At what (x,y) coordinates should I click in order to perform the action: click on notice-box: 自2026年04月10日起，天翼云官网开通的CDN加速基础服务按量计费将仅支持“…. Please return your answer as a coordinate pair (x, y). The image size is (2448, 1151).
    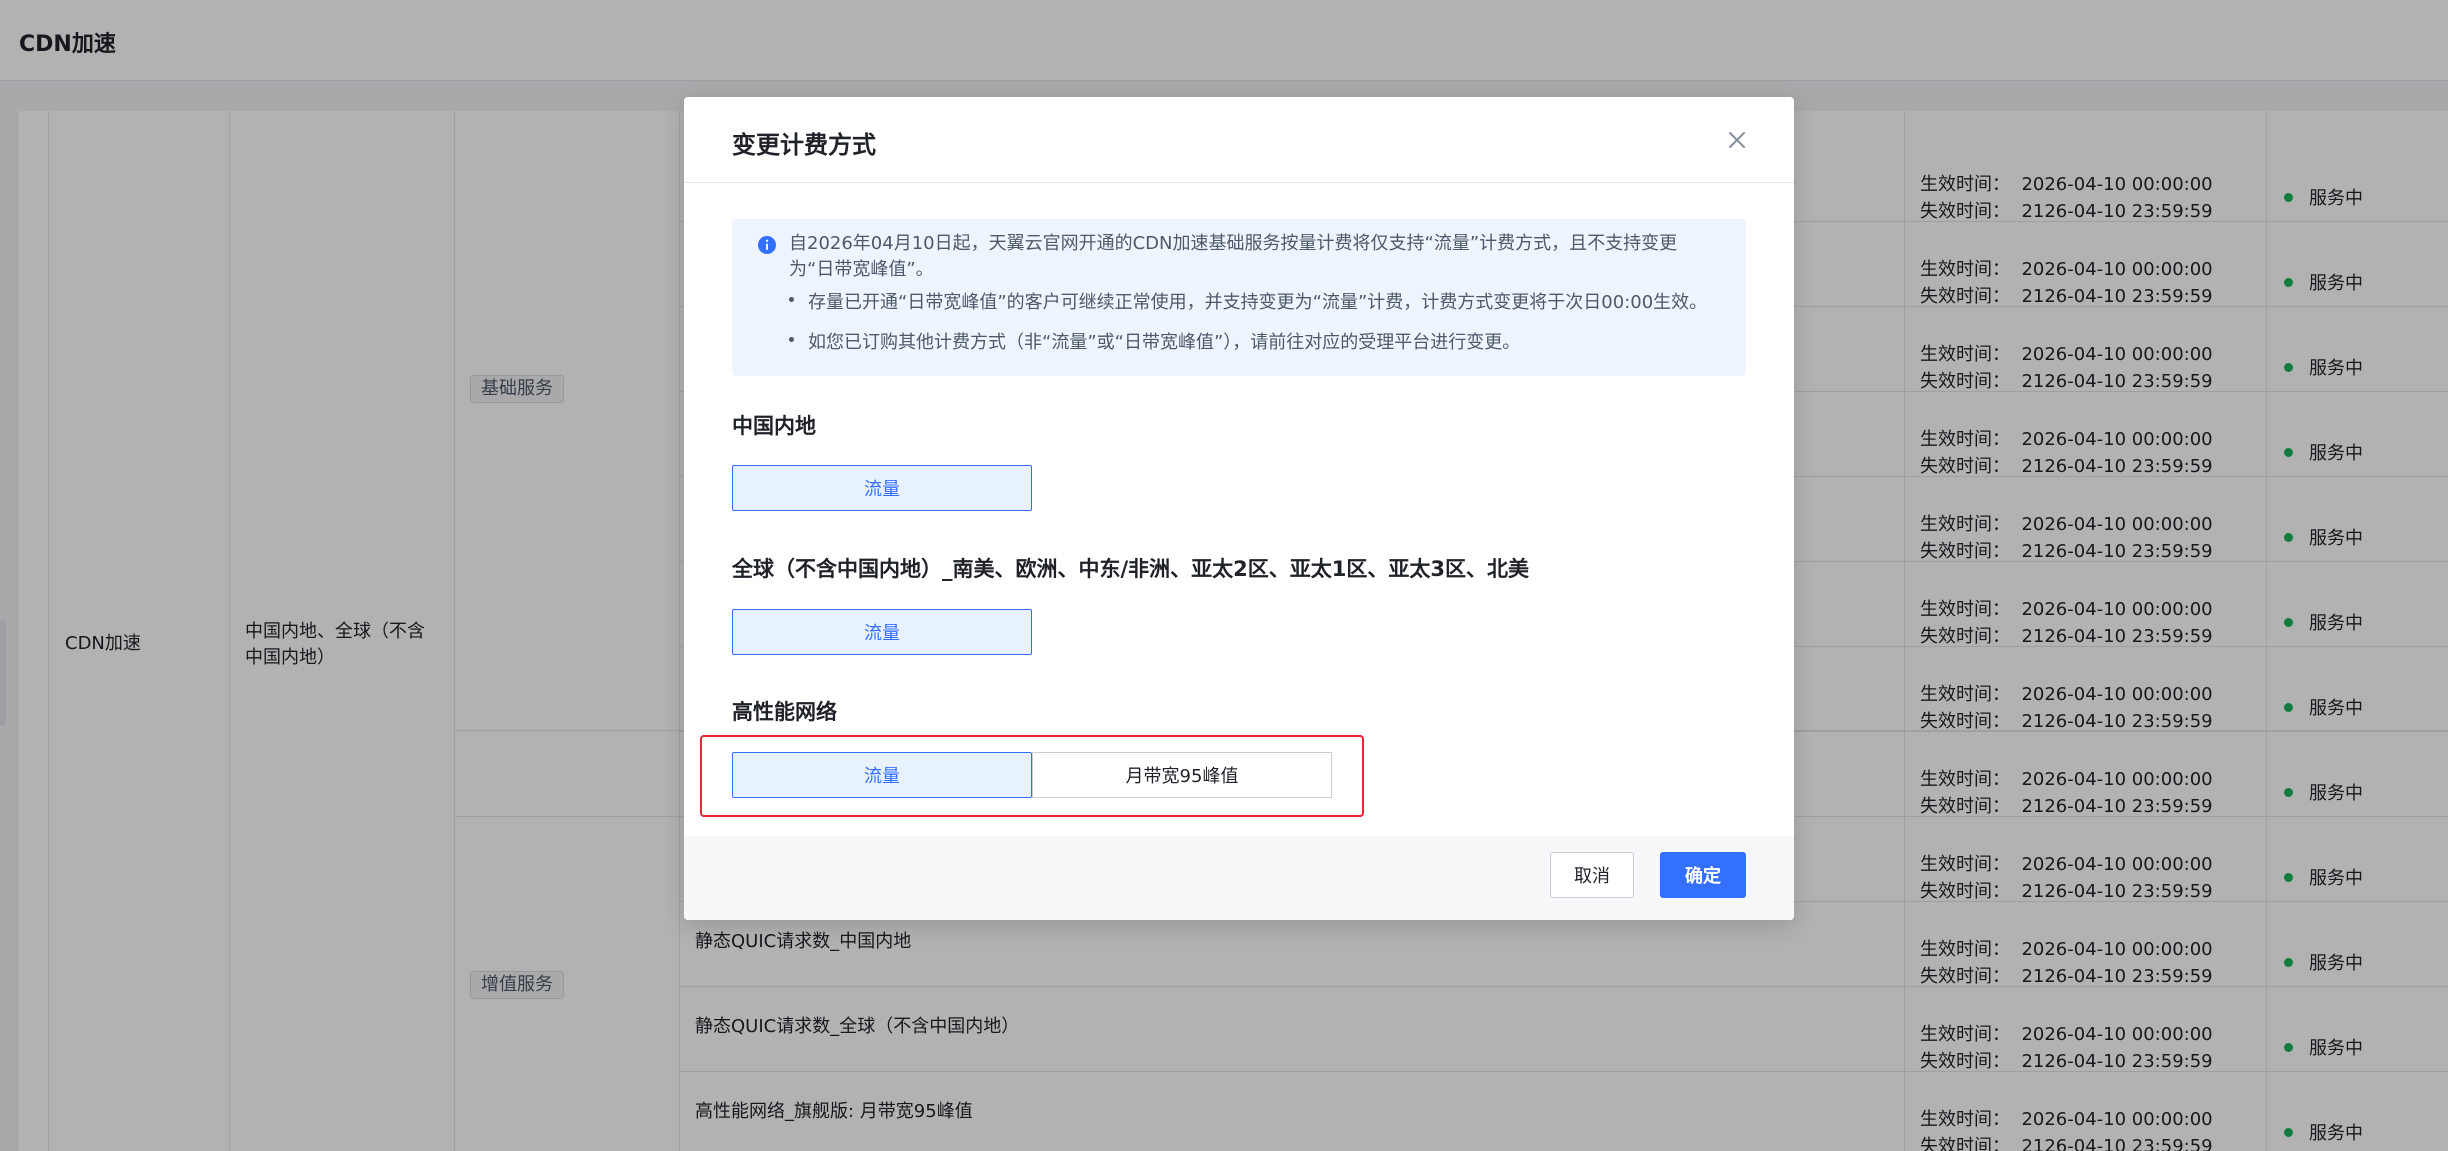
    Looking at the image, I should click on (1239, 297).